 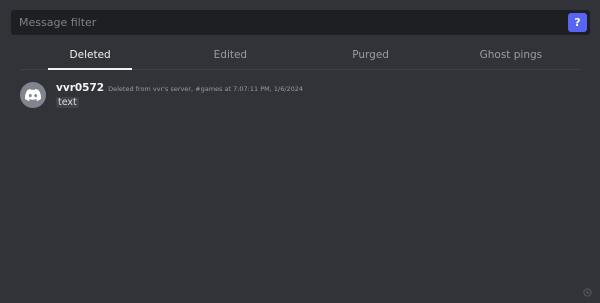 I want to click on tab-purged: Purged, so click(x=371, y=54).